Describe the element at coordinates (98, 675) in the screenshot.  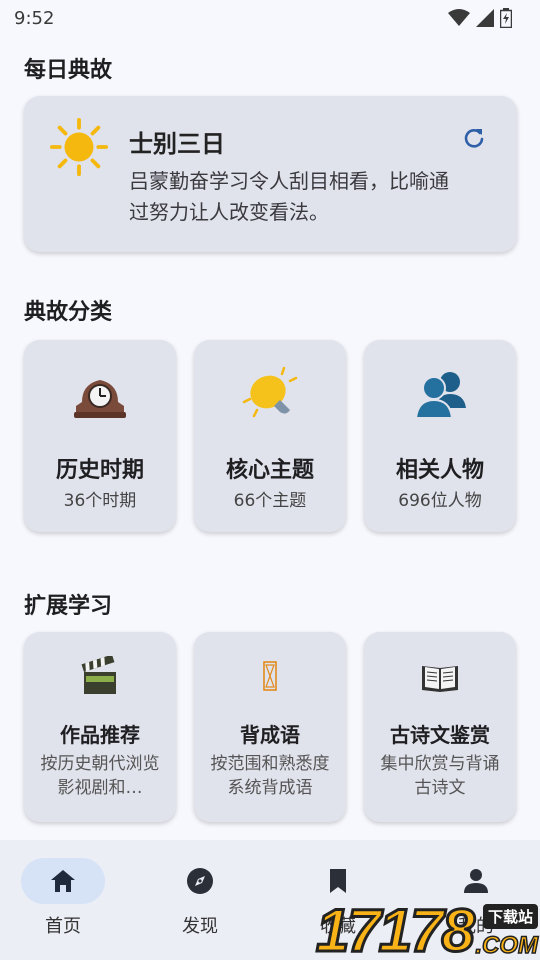
I see `clapperboard-icon` at that location.